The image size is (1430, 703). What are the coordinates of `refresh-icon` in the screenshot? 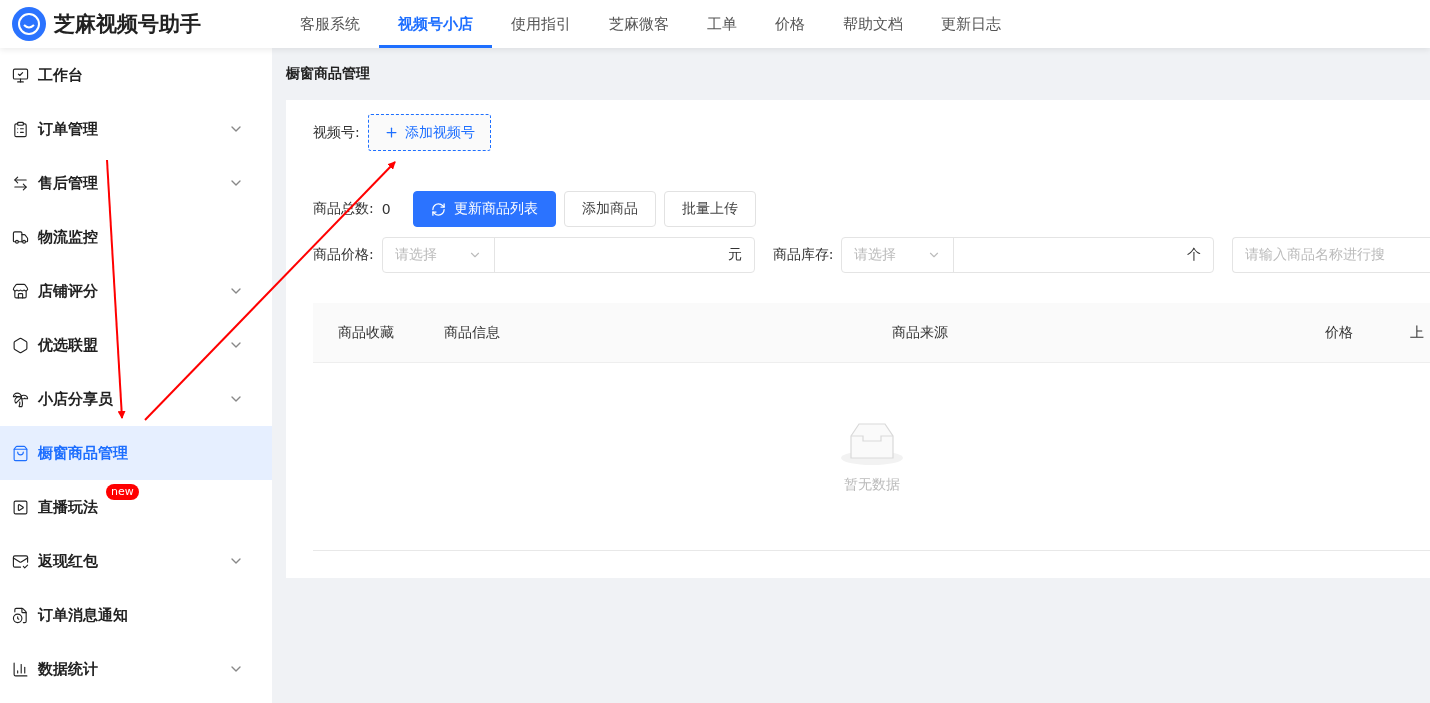 It's located at (438, 209).